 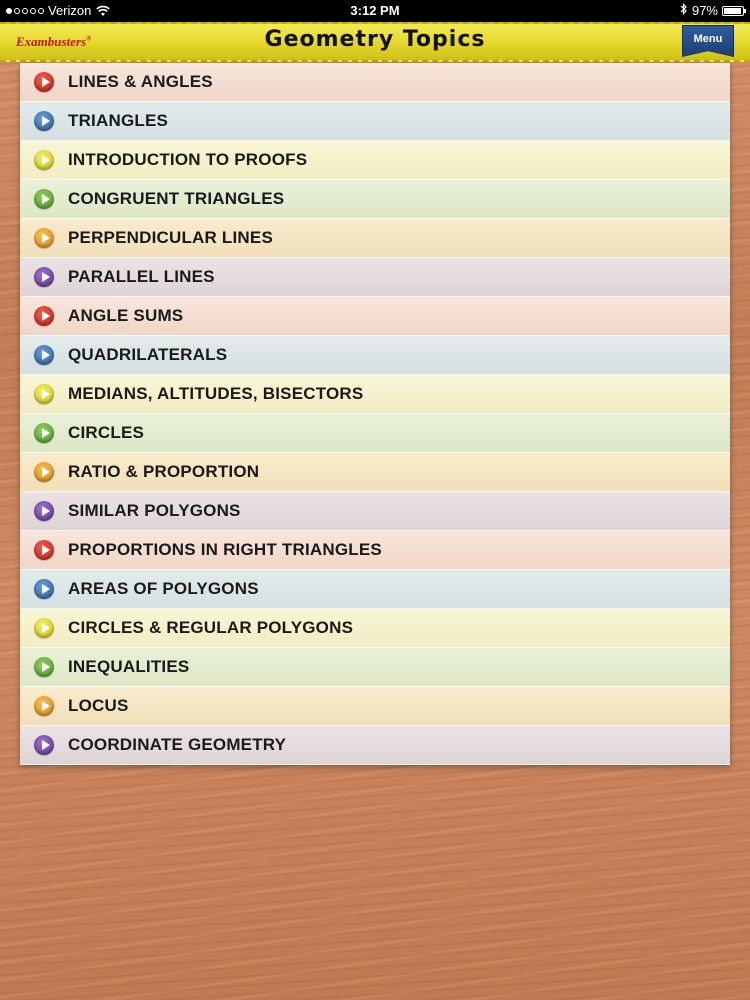 I want to click on topic-label: LOCUS, so click(x=98, y=705).